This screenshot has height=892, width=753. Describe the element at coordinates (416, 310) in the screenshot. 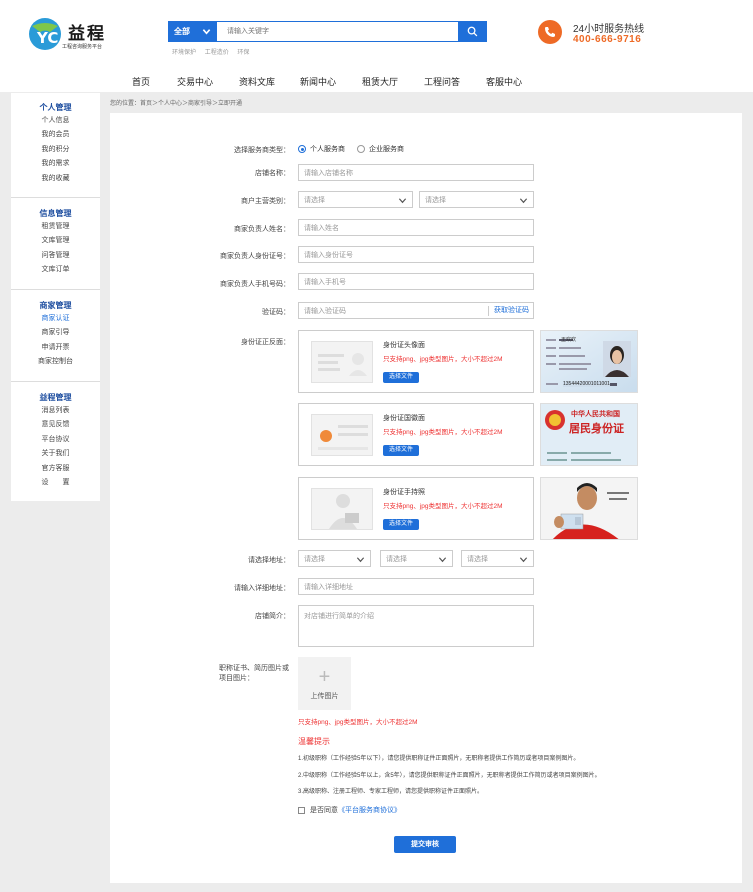

I see `code-input: 请输入验证码 获取验证码` at that location.